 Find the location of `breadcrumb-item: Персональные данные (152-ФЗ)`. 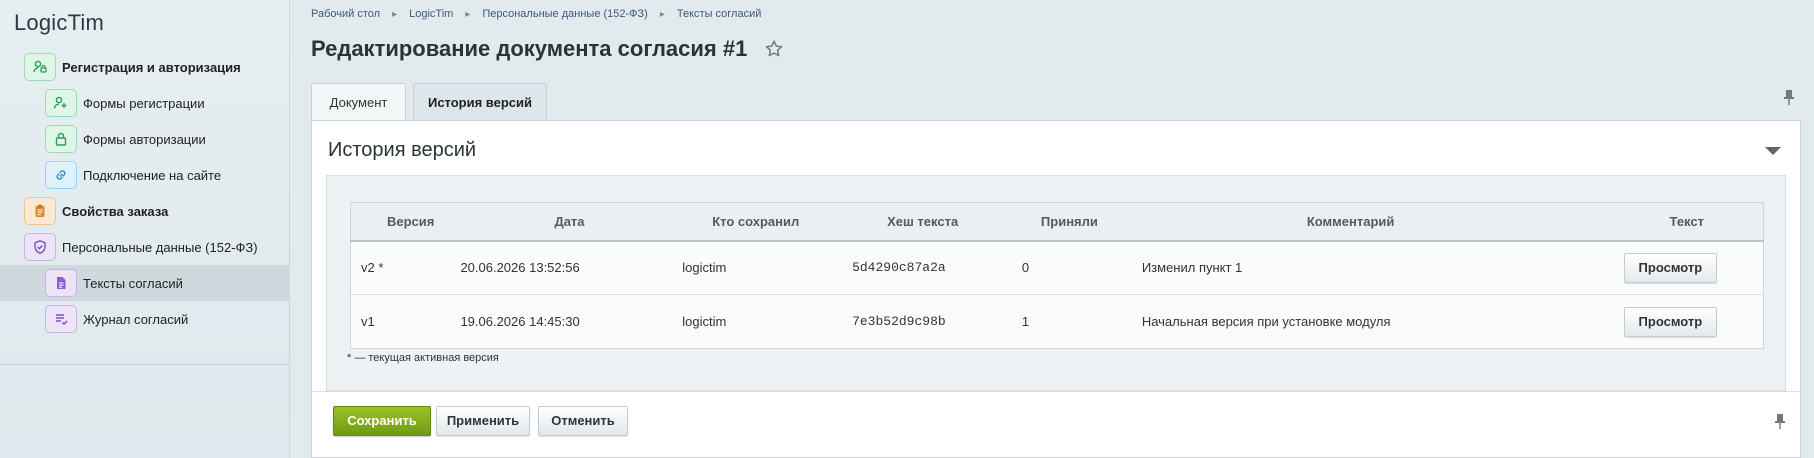

breadcrumb-item: Персональные данные (152-ФЗ) is located at coordinates (565, 14).